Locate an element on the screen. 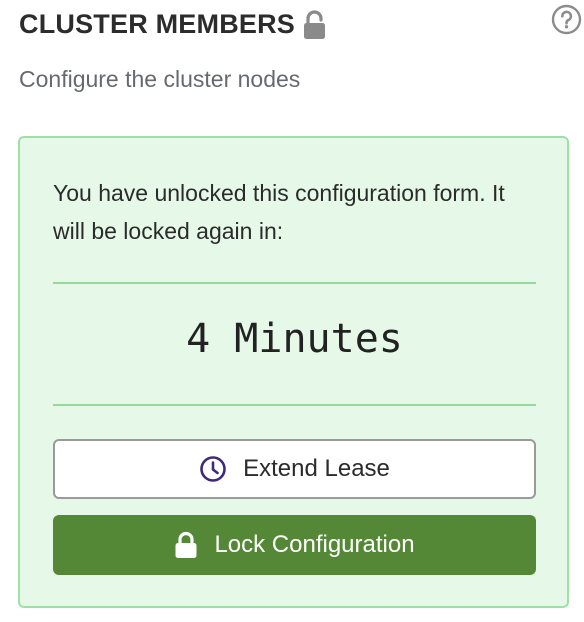  panel-title: CLUSTER MEMBERS is located at coordinates (157, 23).